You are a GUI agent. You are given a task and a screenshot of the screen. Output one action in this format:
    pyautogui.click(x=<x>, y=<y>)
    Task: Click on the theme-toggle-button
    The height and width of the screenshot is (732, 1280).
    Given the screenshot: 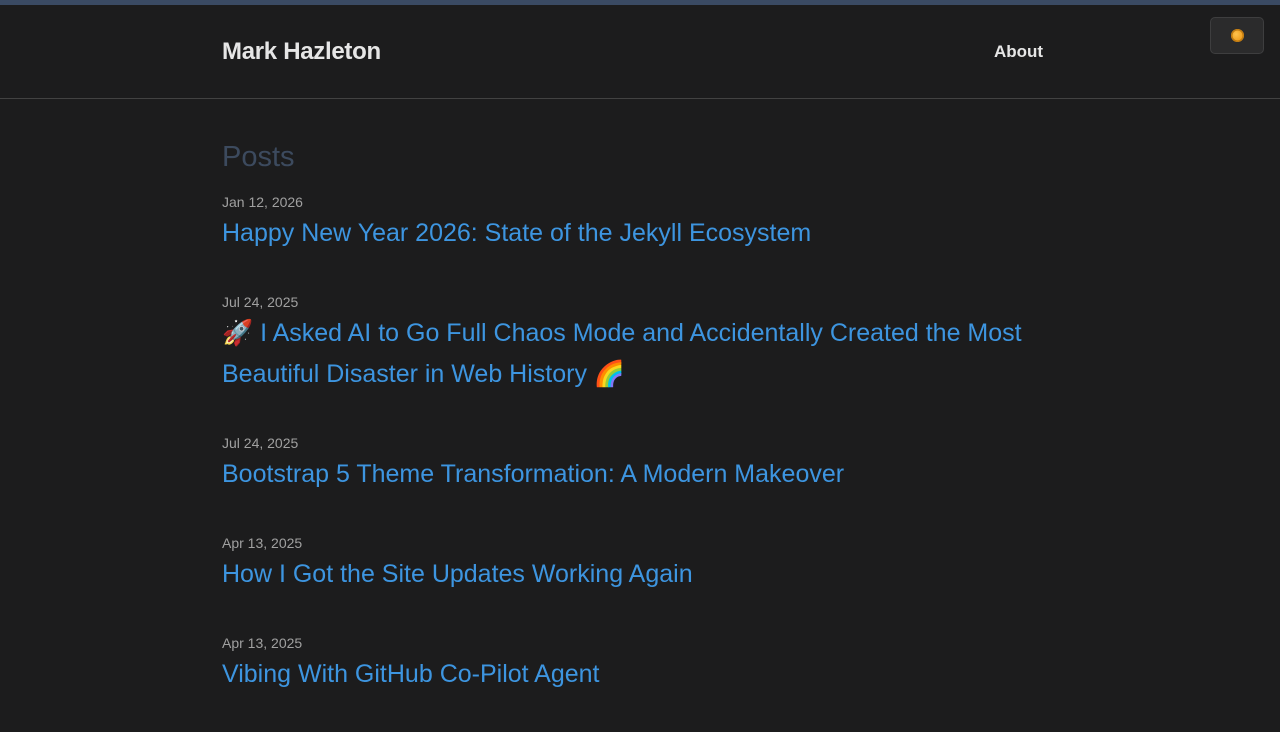 What is the action you would take?
    pyautogui.click(x=1237, y=35)
    